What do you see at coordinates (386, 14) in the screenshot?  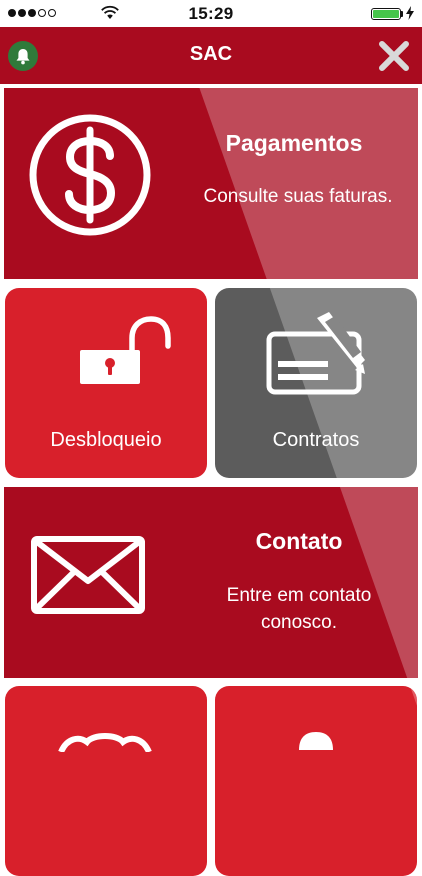 I see `battery-icon` at bounding box center [386, 14].